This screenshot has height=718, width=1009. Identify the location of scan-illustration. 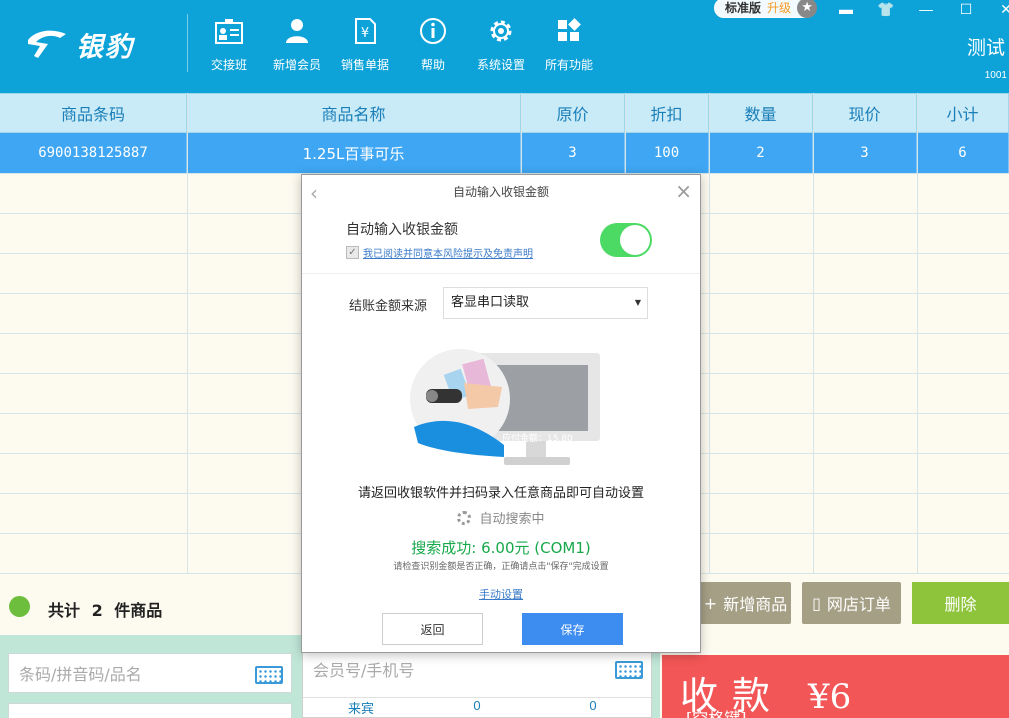
(505, 407).